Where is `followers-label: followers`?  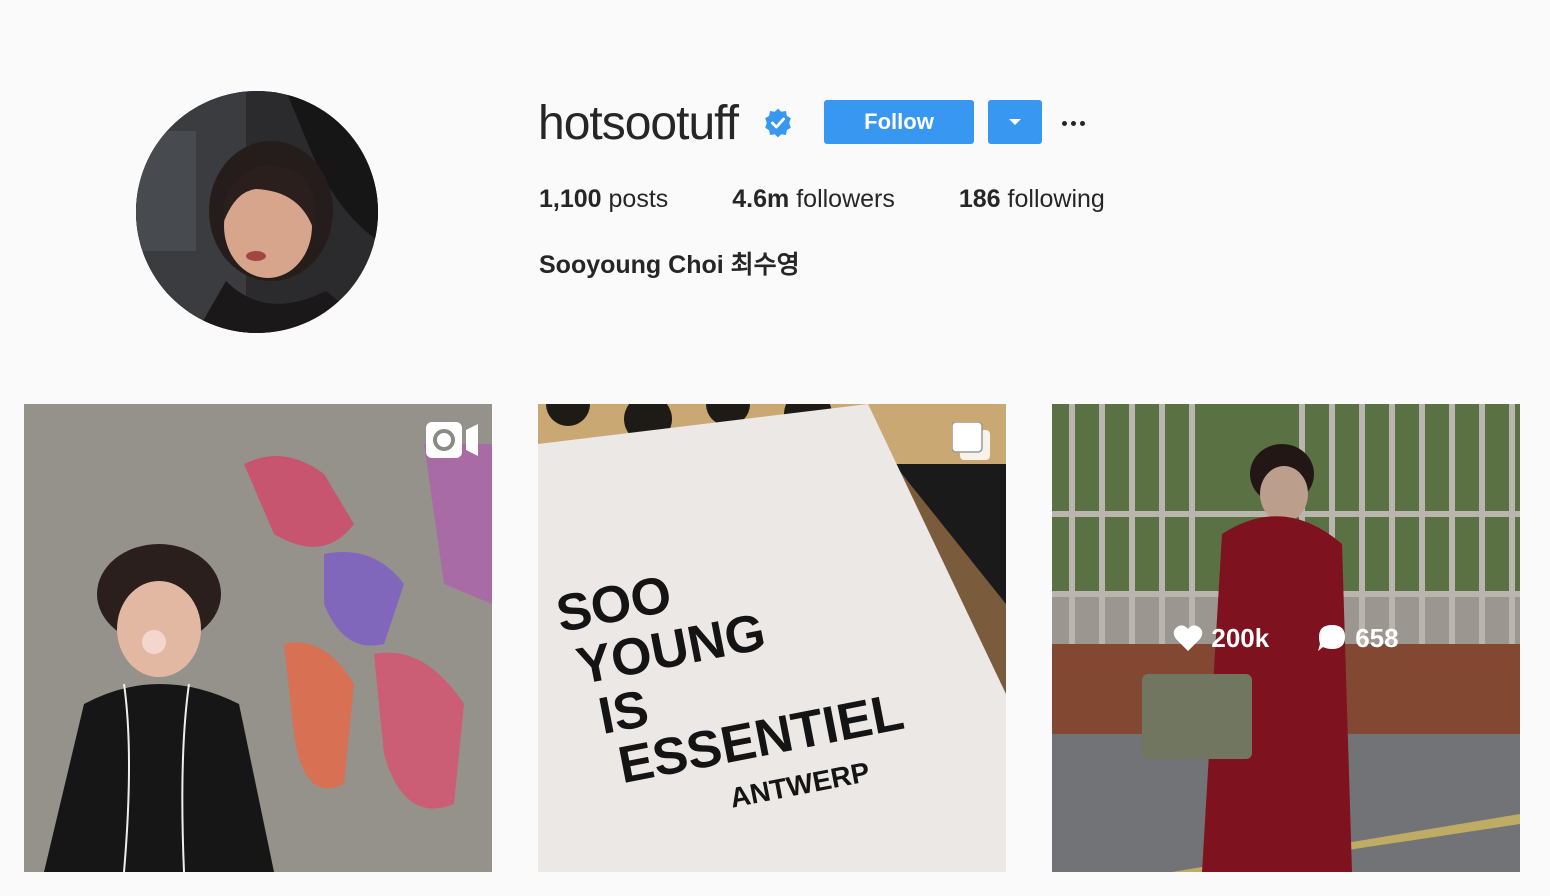
followers-label: followers is located at coordinates (845, 199).